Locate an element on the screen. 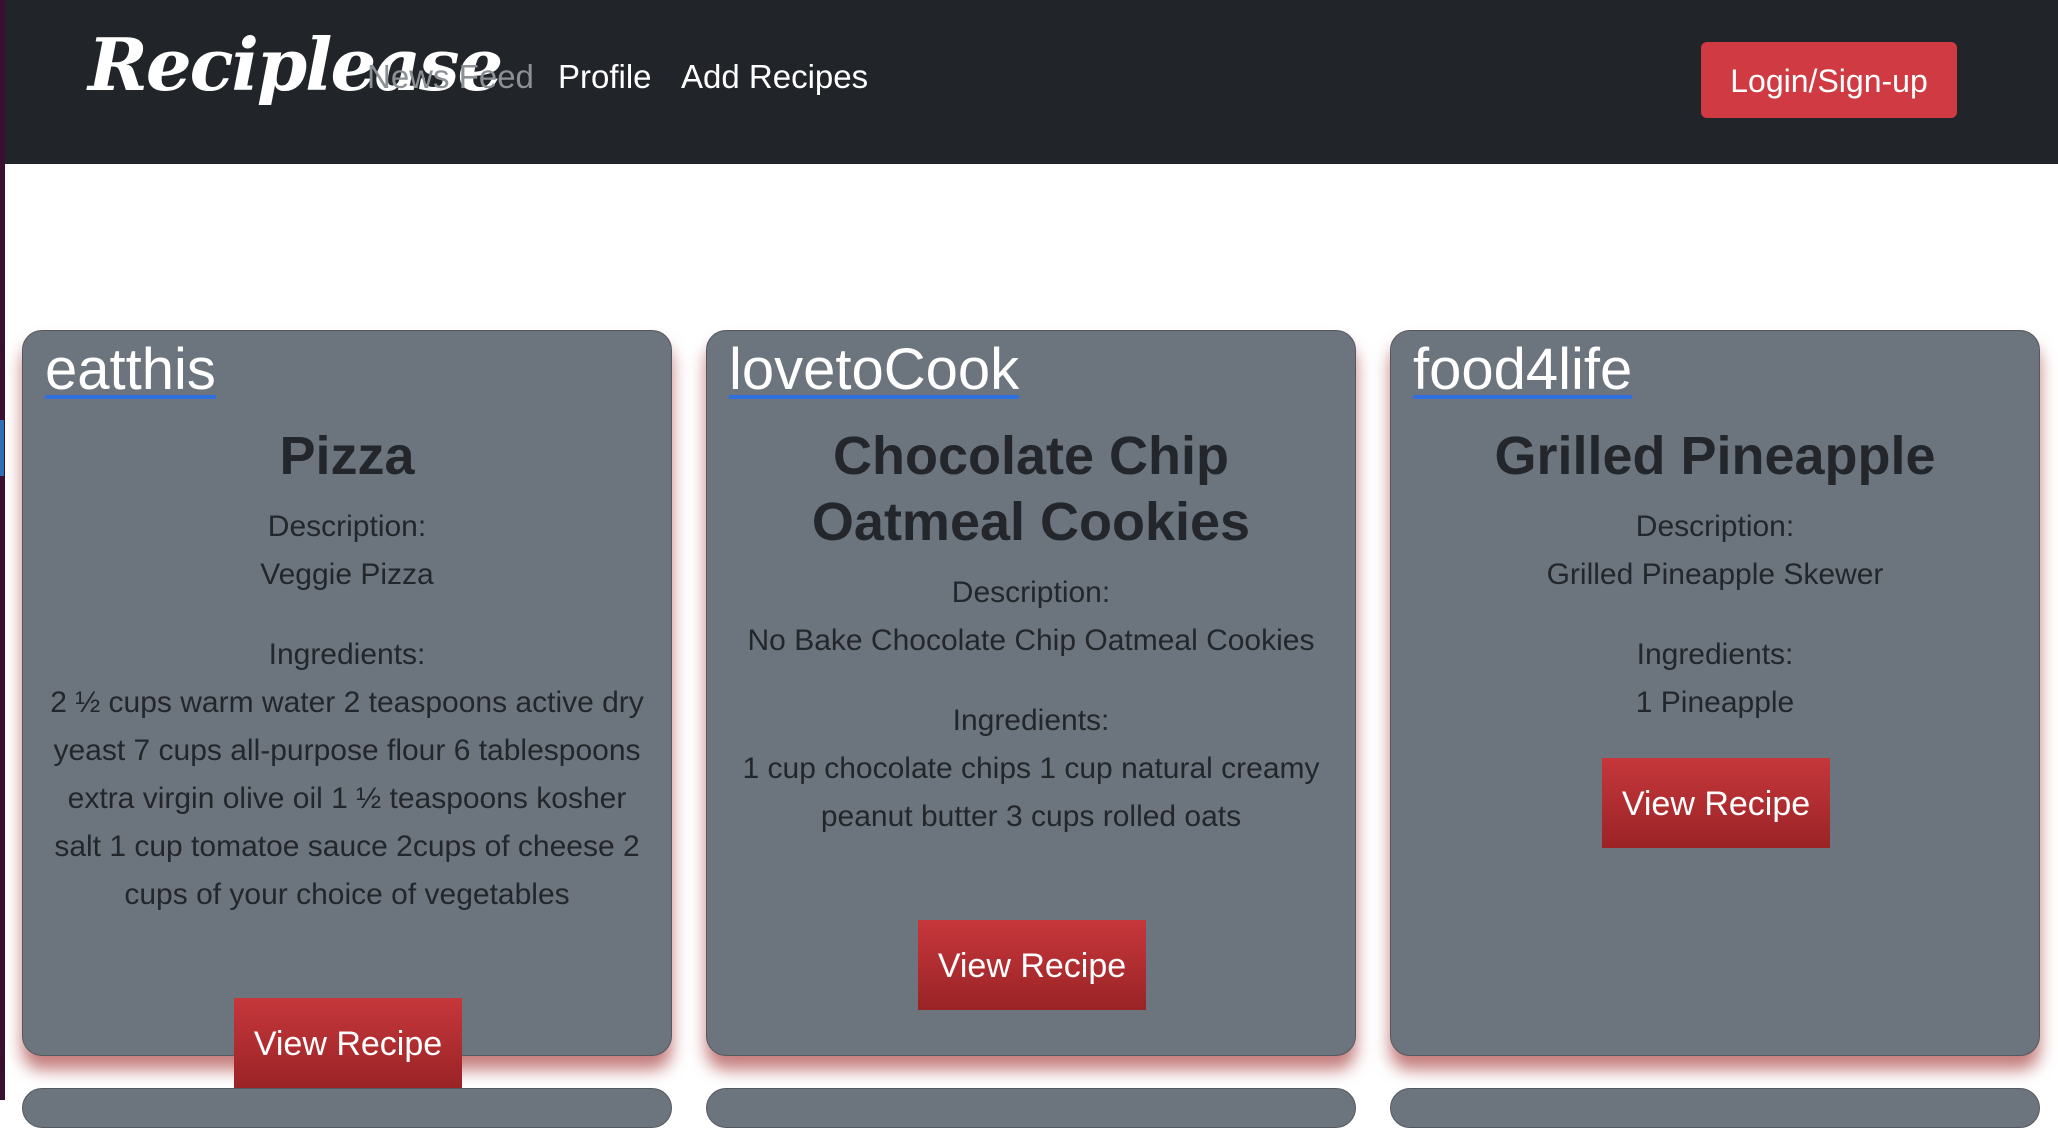 The width and height of the screenshot is (2058, 1128). description-text: Veggie Pizza is located at coordinates (347, 574).